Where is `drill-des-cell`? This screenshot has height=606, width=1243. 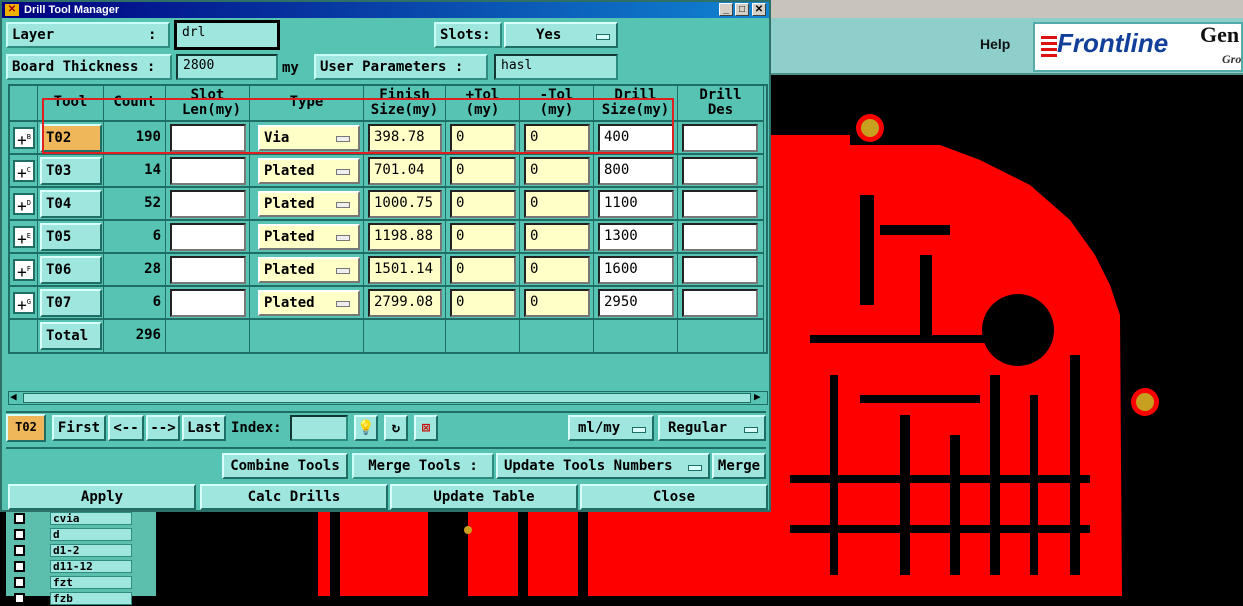 drill-des-cell is located at coordinates (721, 270).